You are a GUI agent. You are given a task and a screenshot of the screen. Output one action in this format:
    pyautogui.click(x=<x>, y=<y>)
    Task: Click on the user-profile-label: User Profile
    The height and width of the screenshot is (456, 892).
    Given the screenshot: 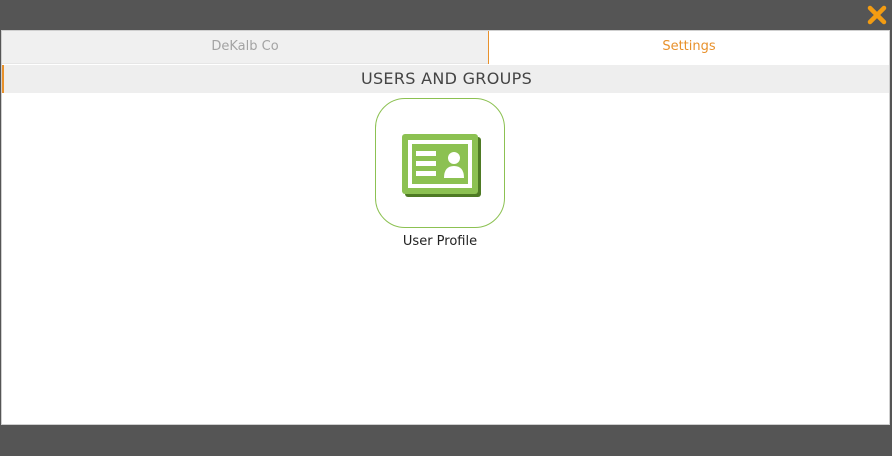 What is the action you would take?
    pyautogui.click(x=440, y=241)
    